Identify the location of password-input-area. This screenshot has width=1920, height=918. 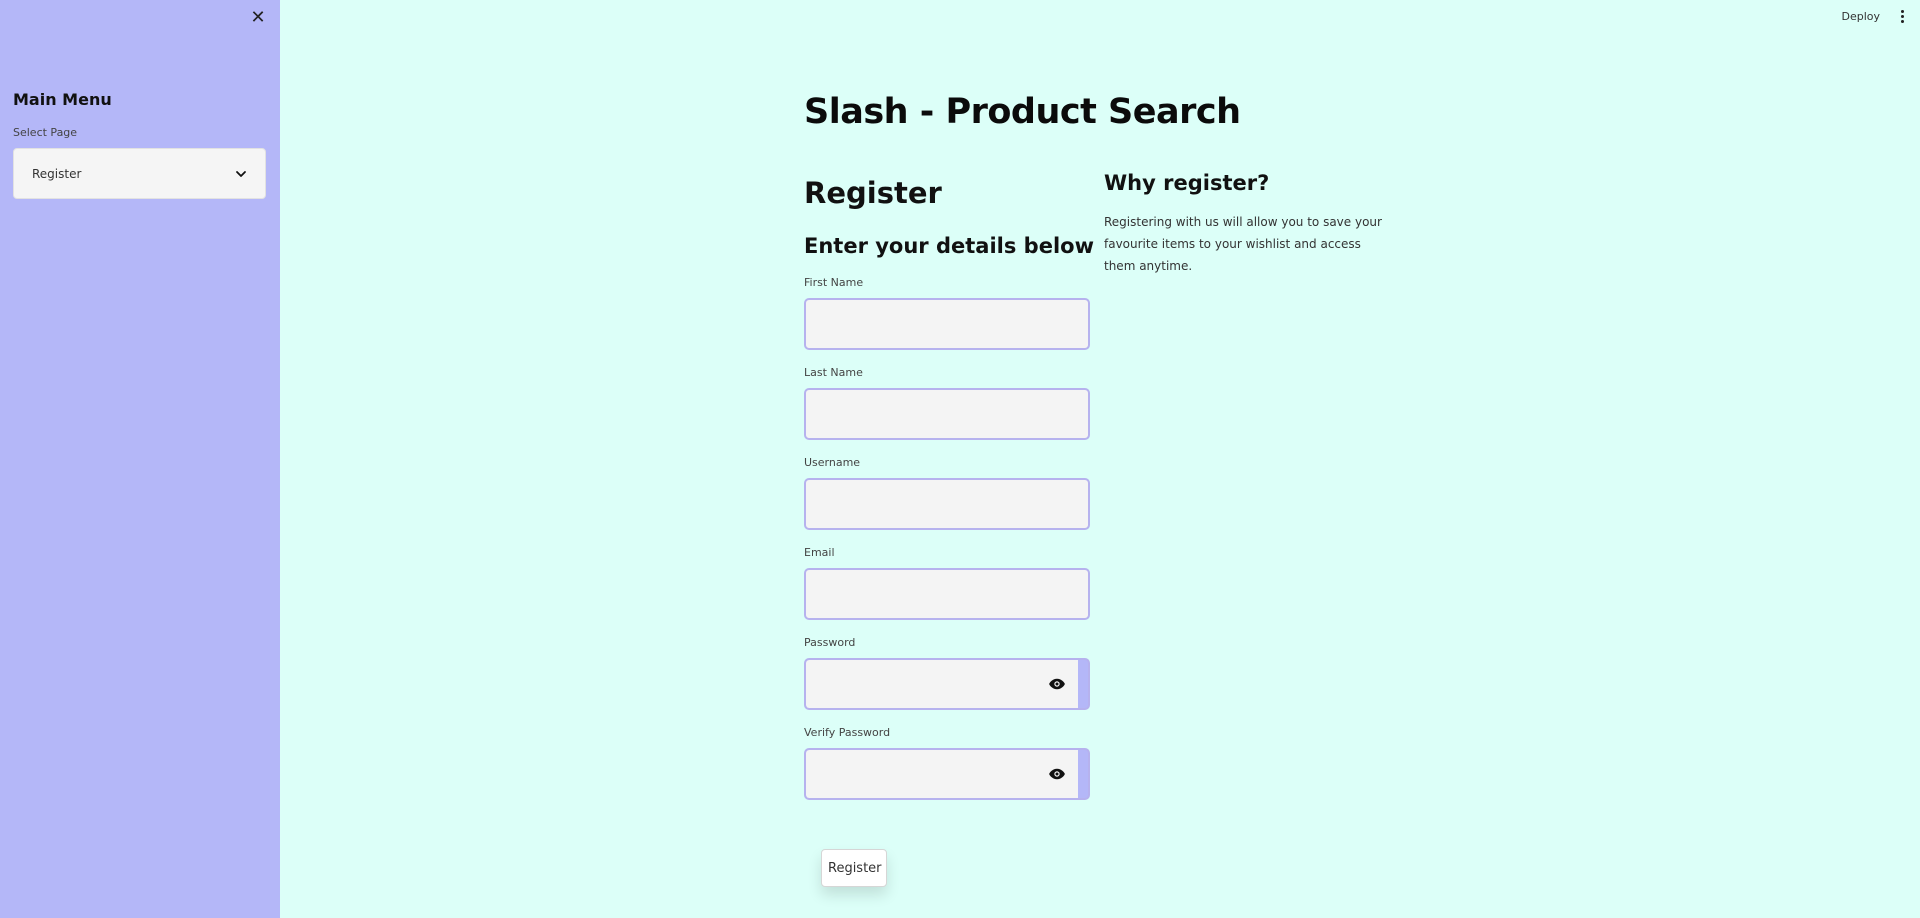
(942, 684).